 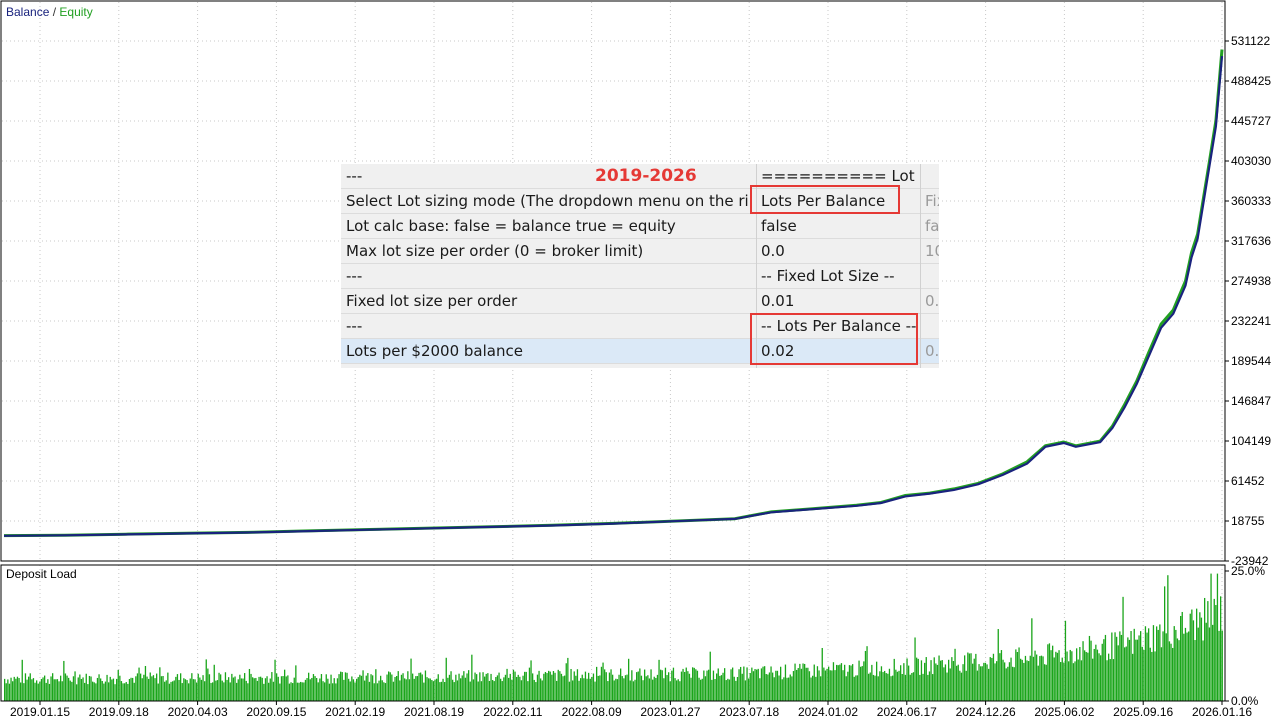 I want to click on x-tick-label: 2020.09.15, so click(x=276, y=712).